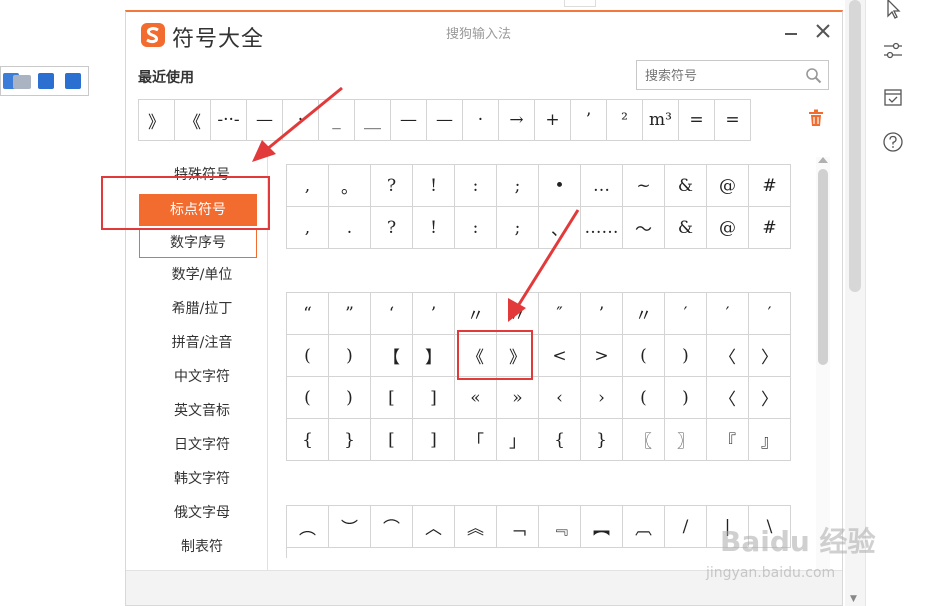 The image size is (927, 606). I want to click on category-item: 英文音标, so click(202, 411).